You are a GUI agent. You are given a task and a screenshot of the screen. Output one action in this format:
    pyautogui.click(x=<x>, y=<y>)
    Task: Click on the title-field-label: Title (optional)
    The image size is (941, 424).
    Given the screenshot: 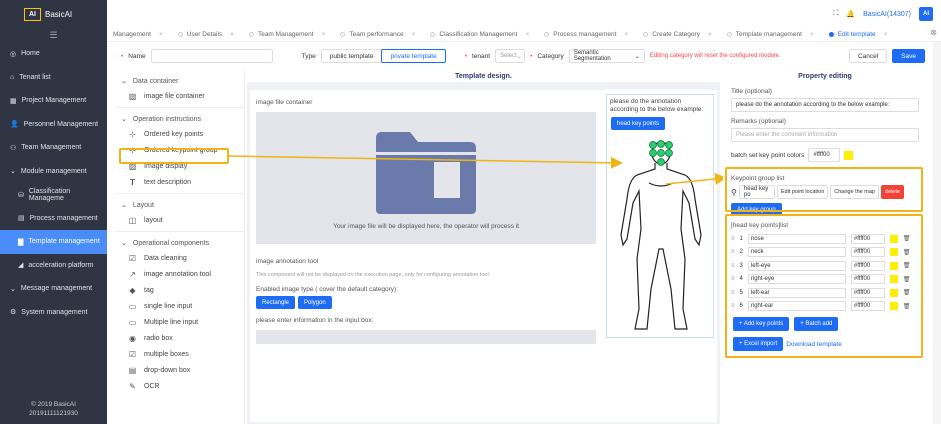 What is the action you would take?
    pyautogui.click(x=751, y=91)
    